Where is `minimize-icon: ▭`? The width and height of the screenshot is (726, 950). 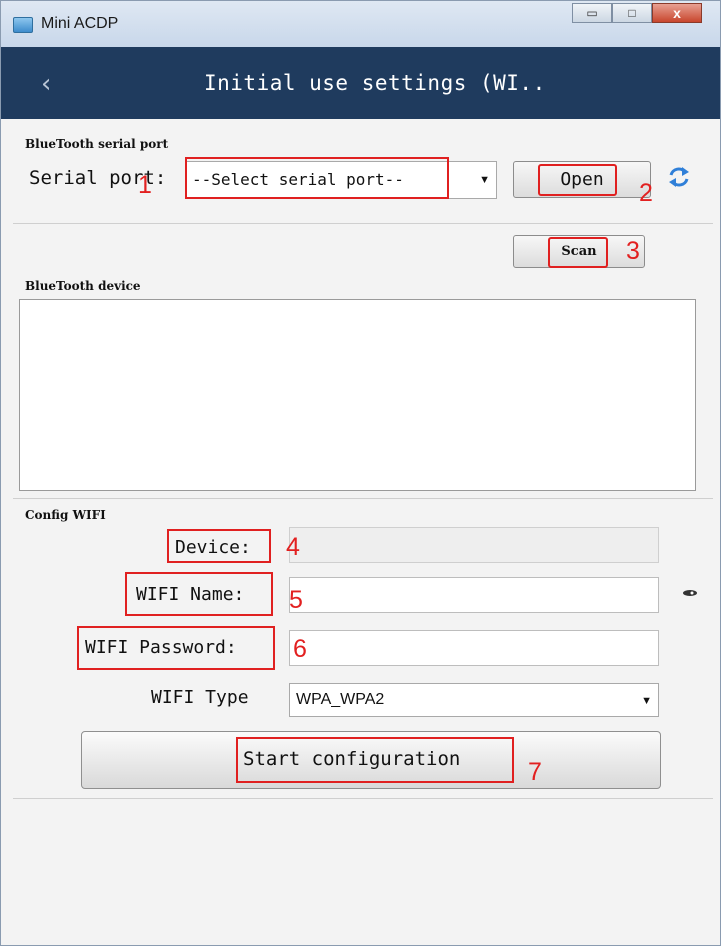 minimize-icon: ▭ is located at coordinates (592, 13).